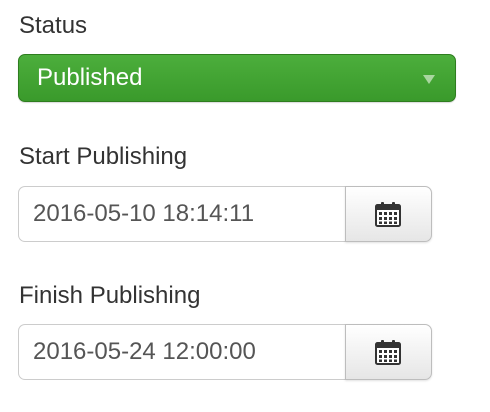 The width and height of the screenshot is (490, 412). What do you see at coordinates (182, 214) in the screenshot?
I see `start-publishing-input: 2016-05-10 18:14:11` at bounding box center [182, 214].